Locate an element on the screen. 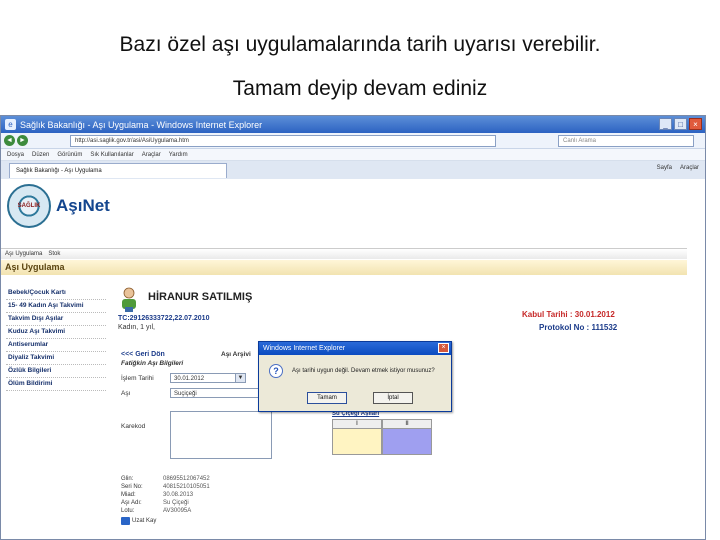  info-key: Miad: is located at coordinates (128, 495).